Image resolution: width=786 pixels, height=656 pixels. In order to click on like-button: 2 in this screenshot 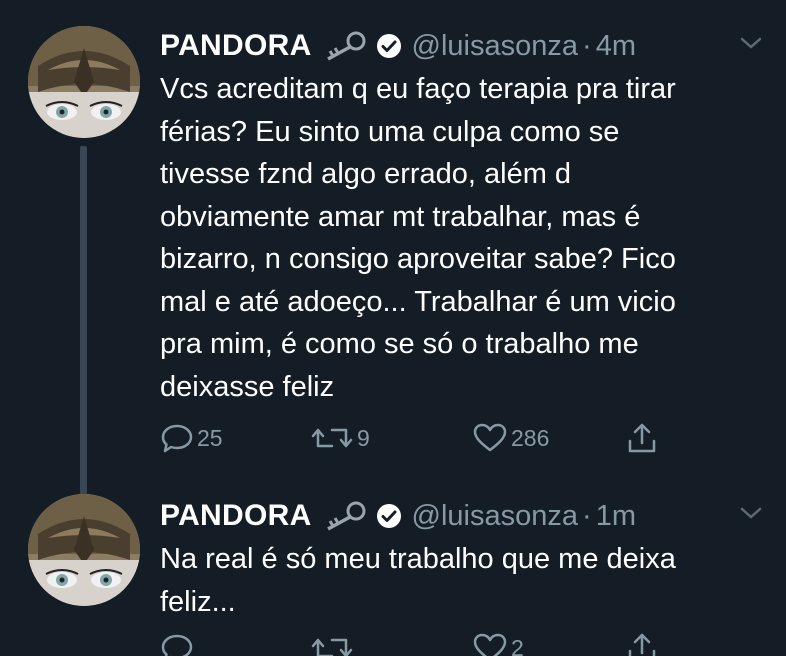, I will do `click(498, 642)`.